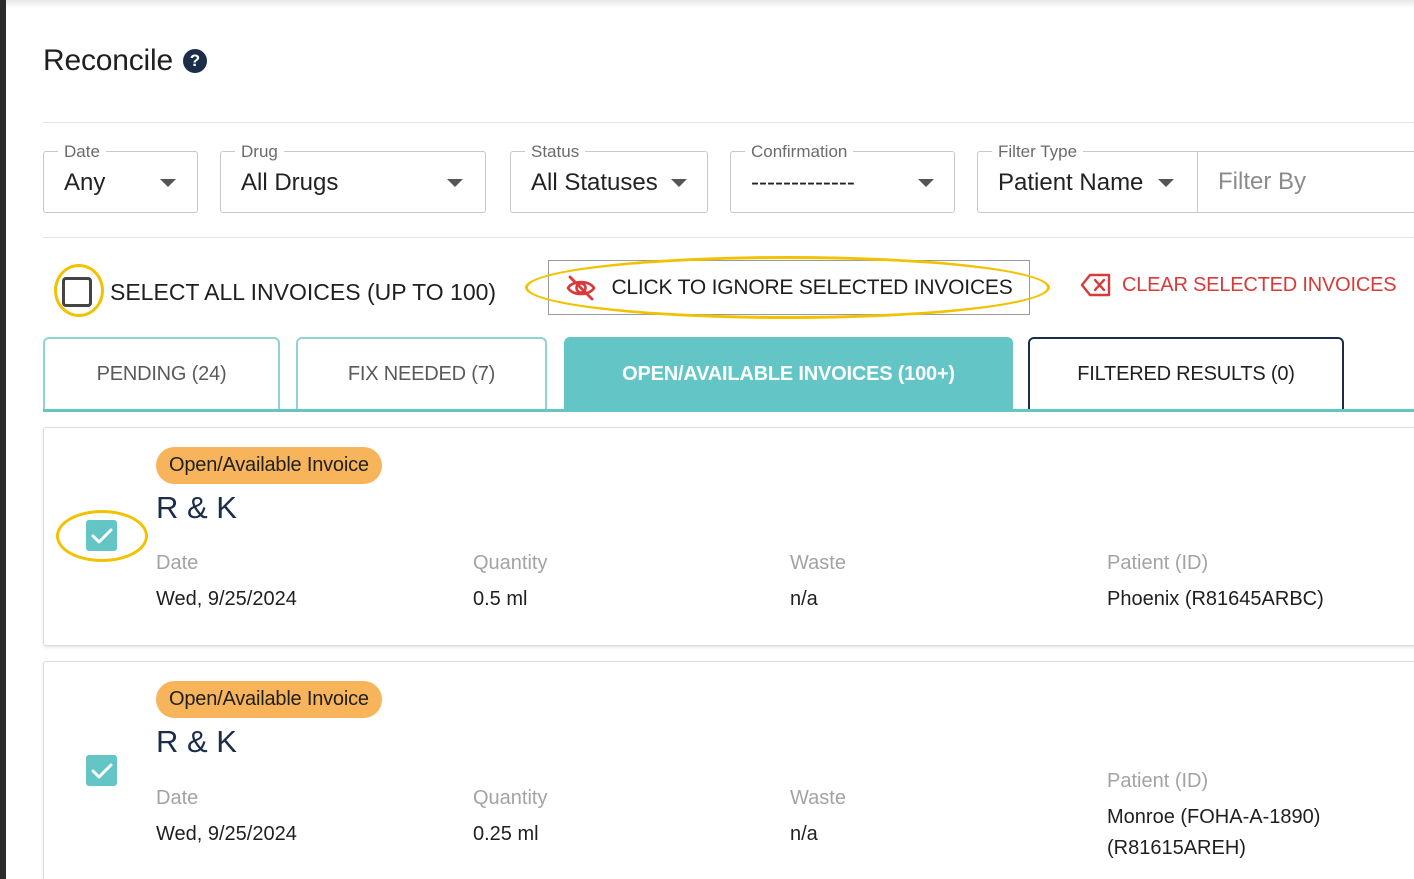 Image resolution: width=1414 pixels, height=879 pixels. What do you see at coordinates (120, 177) in the screenshot?
I see `date-select: Date Any` at bounding box center [120, 177].